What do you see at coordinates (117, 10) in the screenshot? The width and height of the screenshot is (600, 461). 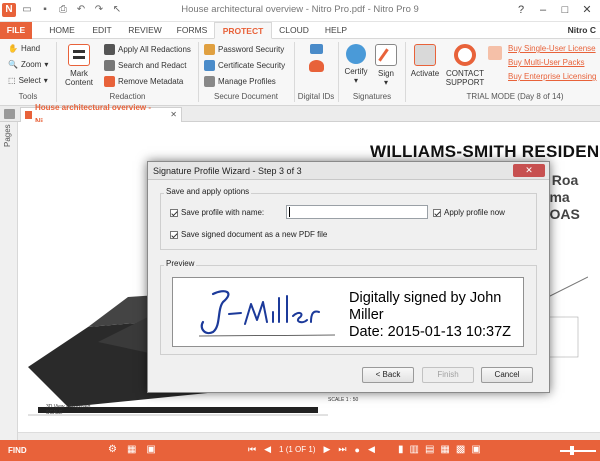 I see `cursor-icon: ↖` at bounding box center [117, 10].